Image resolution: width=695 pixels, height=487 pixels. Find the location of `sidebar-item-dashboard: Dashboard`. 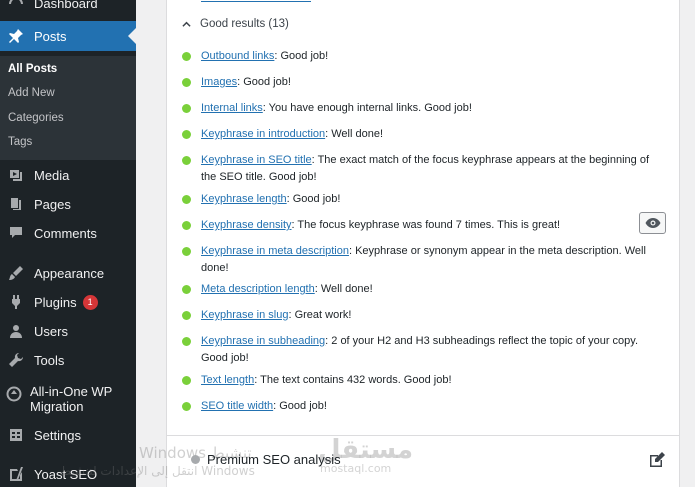

sidebar-item-dashboard: Dashboard is located at coordinates (68, 9).